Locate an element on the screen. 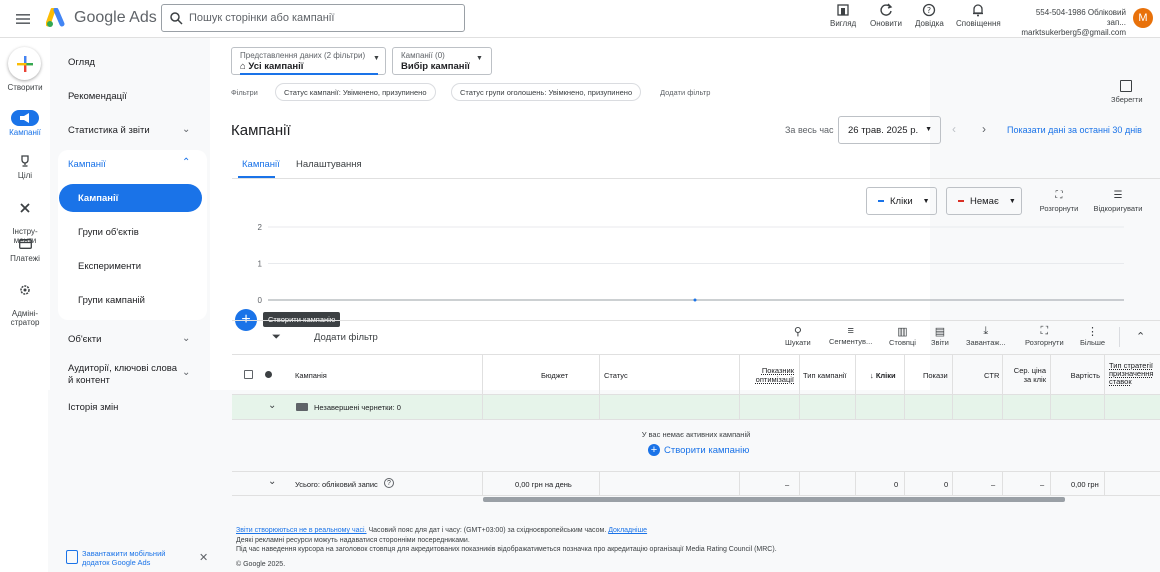 Image resolution: width=1160 pixels, height=572 pixels. select-all-checkbox is located at coordinates (248, 374).